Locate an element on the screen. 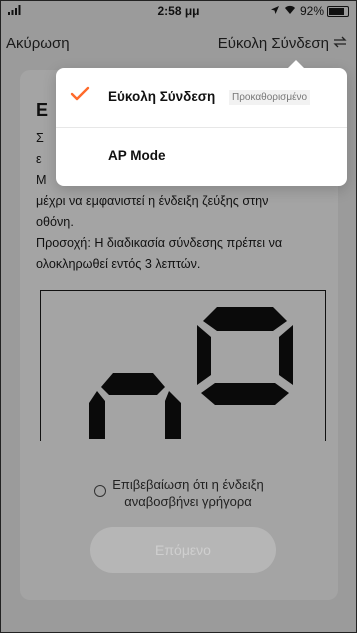 Image resolution: width=357 pixels, height=633 pixels. mode-selector-button: Εύκολη Σύνδεση is located at coordinates (282, 44).